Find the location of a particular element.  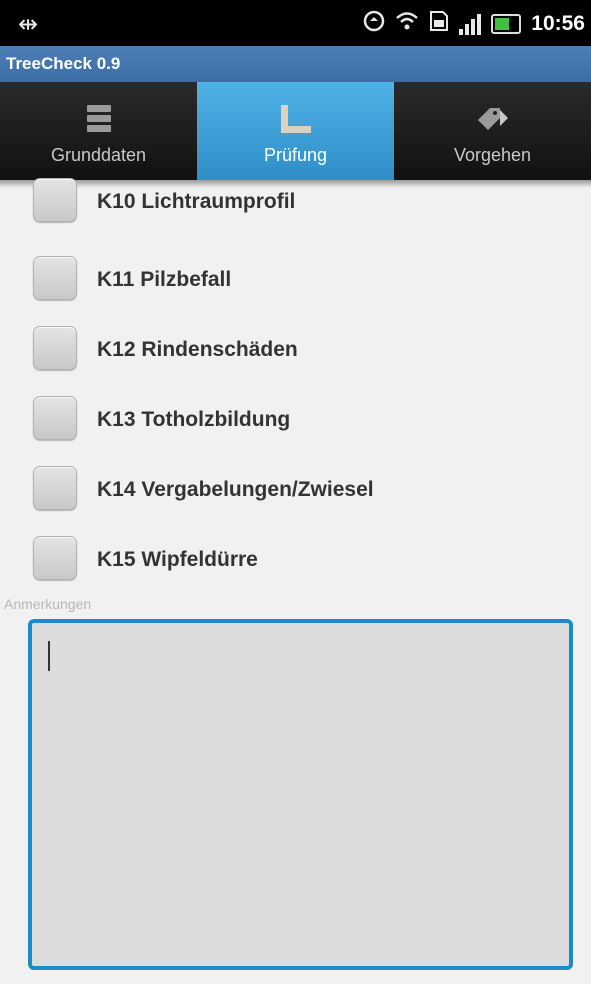

tab-grunddaten: Grunddaten is located at coordinates (98, 131).